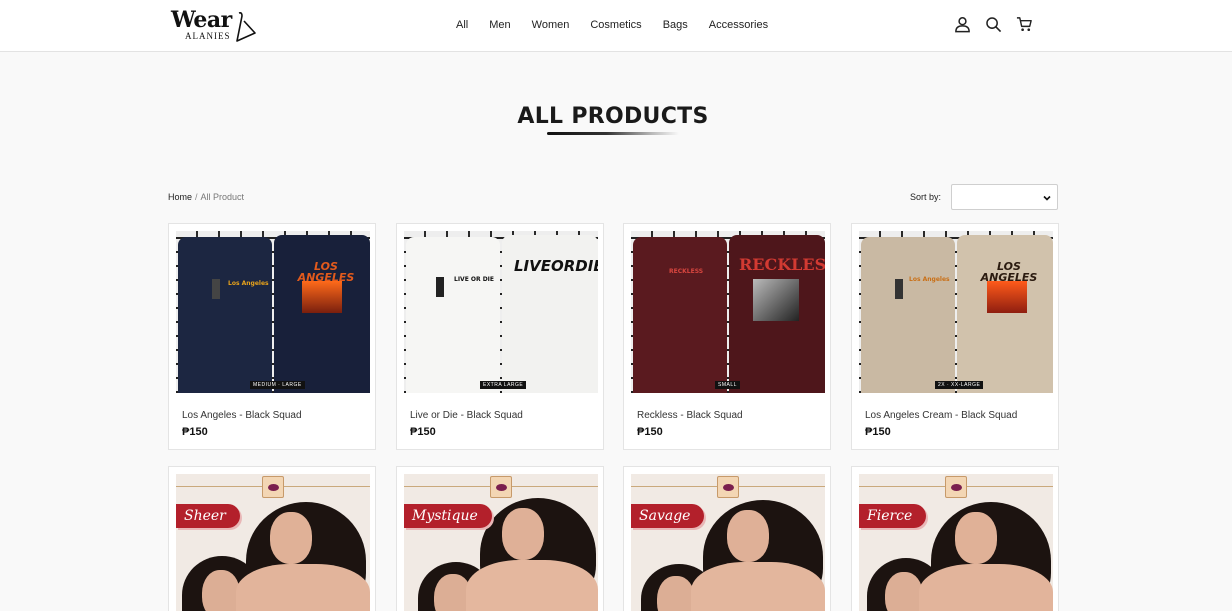 This screenshot has width=1232, height=611. Describe the element at coordinates (246, 27) in the screenshot. I see `hanger-icon` at that location.